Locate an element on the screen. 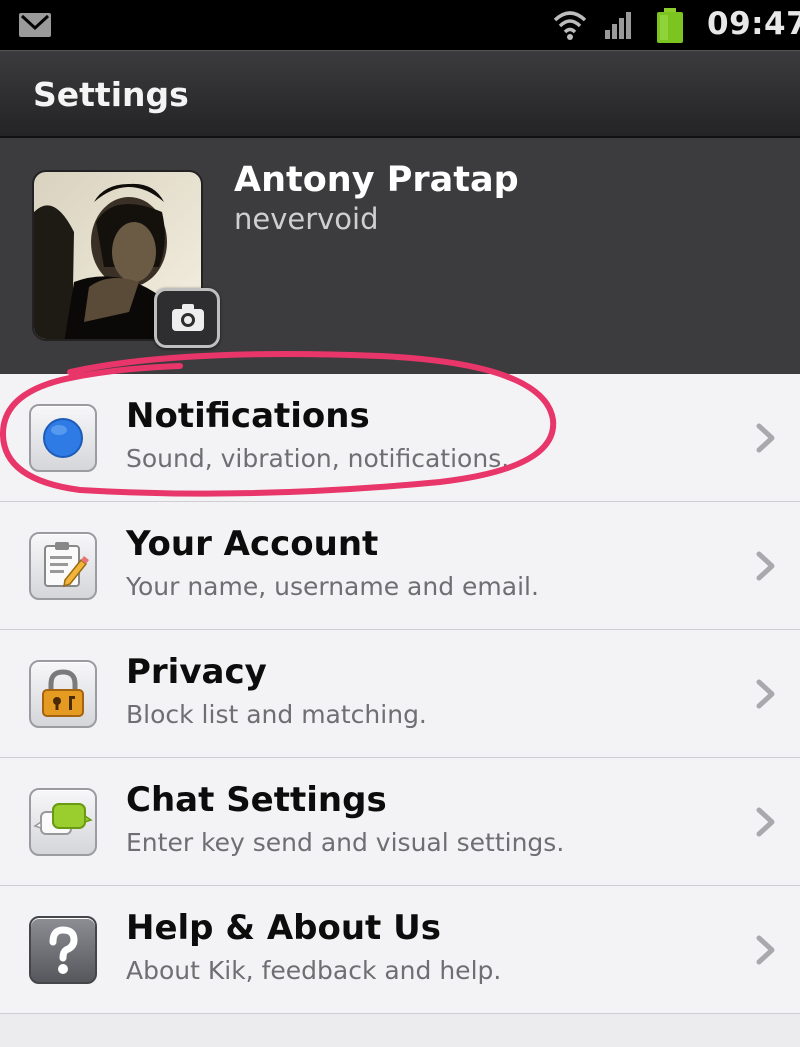 The width and height of the screenshot is (800, 1047). camera-icon is located at coordinates (188, 317).